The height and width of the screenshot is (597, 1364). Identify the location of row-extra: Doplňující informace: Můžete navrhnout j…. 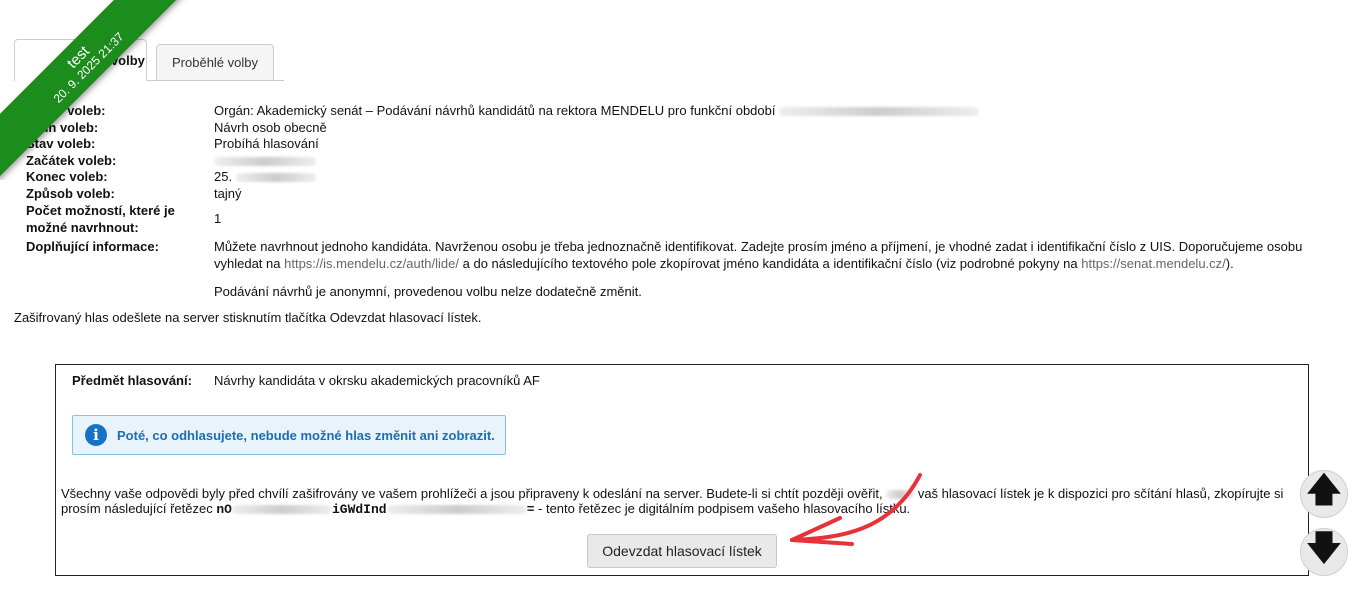
(676, 270).